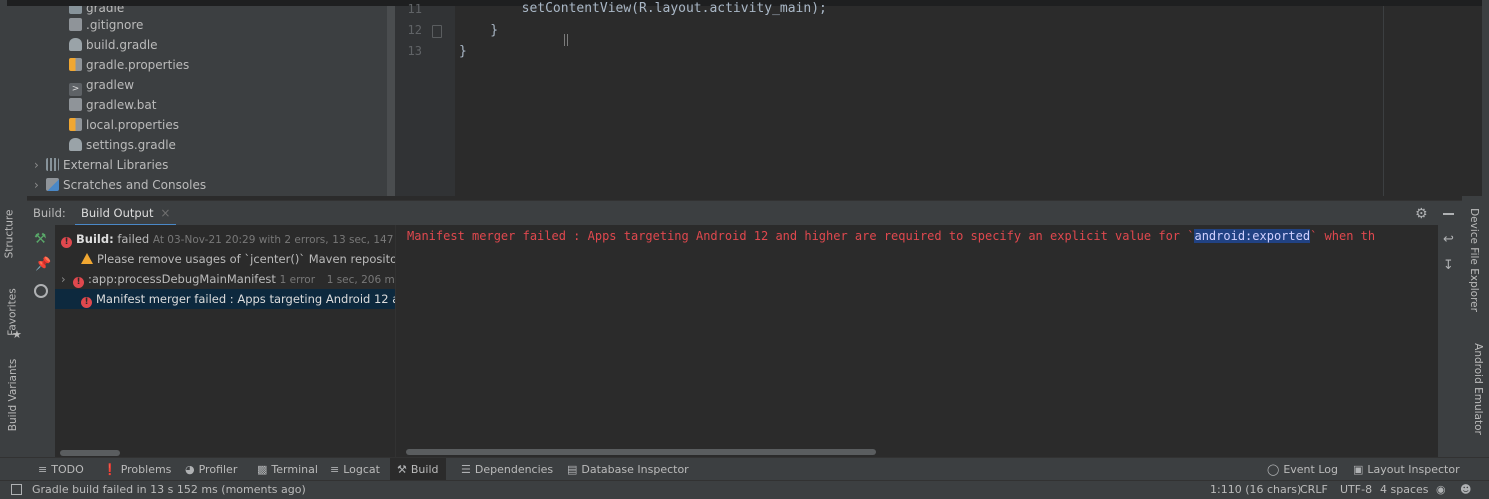 The height and width of the screenshot is (499, 1489). I want to click on build-toolwindow-header: Build: Build Output × ⚙, so click(744, 213).